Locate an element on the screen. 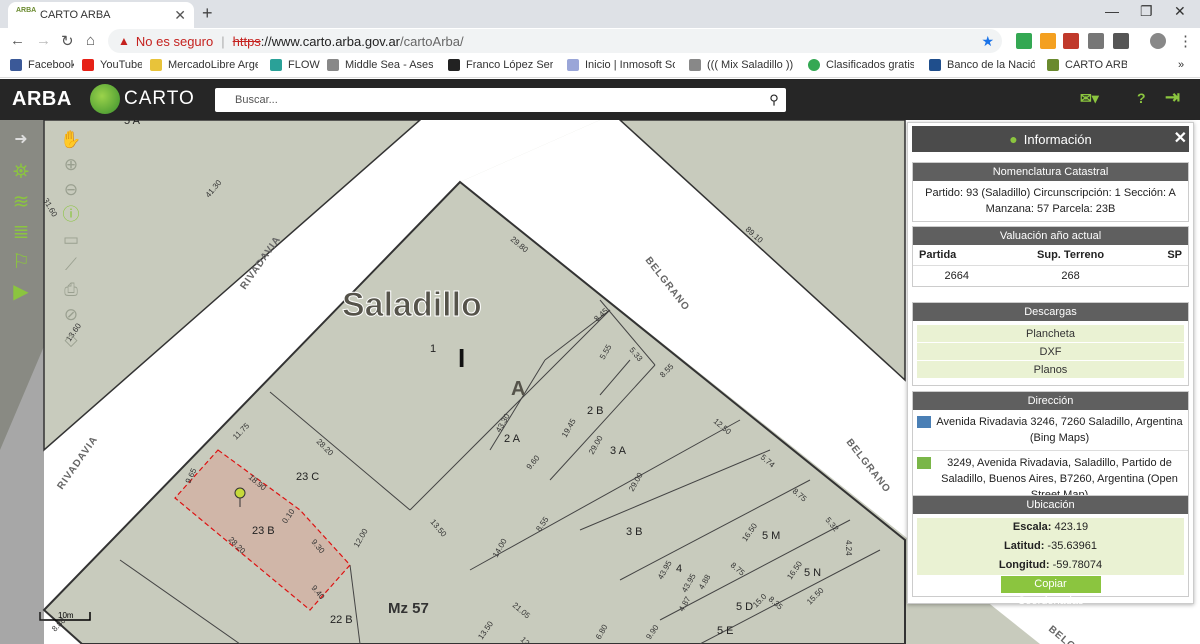 This screenshot has width=1200, height=644. circunscripcion-label: I is located at coordinates (461, 358).